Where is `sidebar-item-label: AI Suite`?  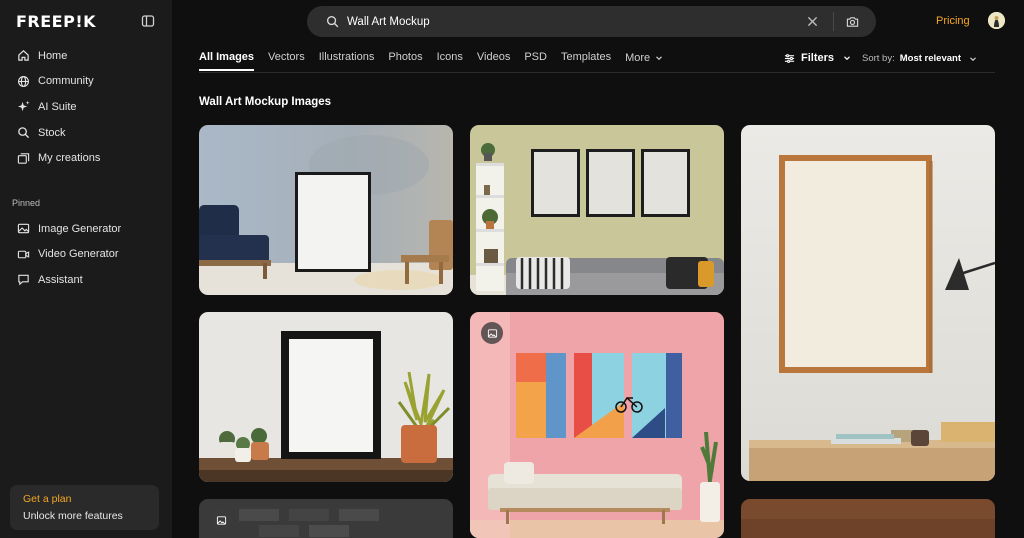
sidebar-item-label: AI Suite is located at coordinates (57, 106).